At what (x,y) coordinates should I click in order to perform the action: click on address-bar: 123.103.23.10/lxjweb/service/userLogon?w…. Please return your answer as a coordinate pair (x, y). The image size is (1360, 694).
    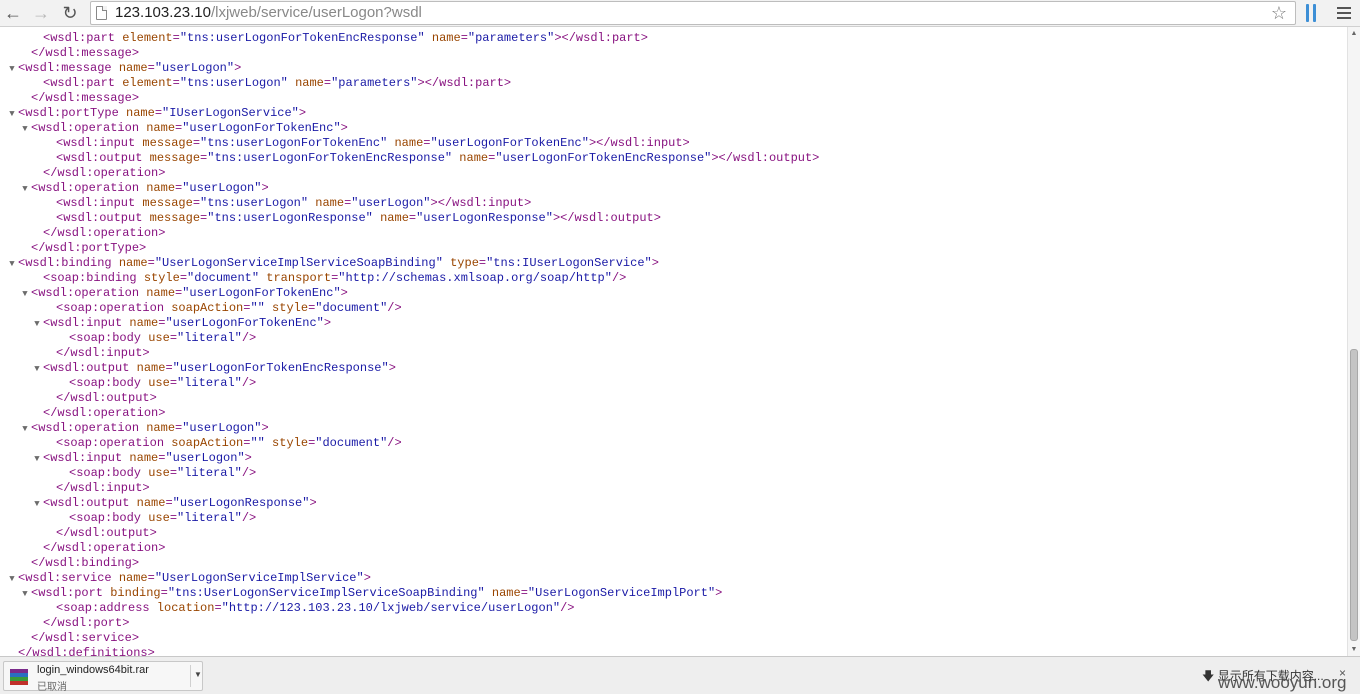
    Looking at the image, I should click on (693, 13).